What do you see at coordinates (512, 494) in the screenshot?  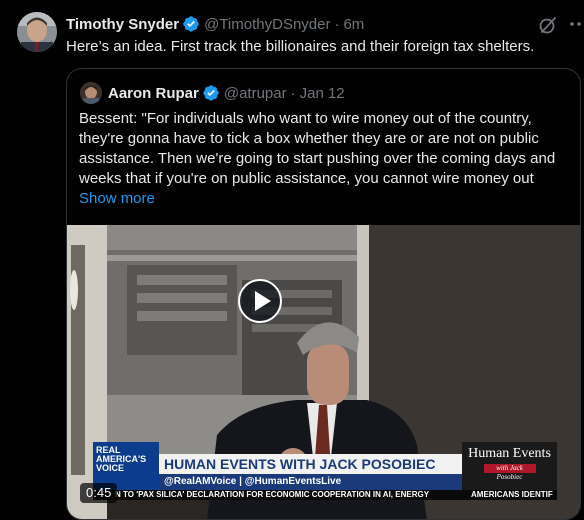 I see `ticker-right-text: AMERICANS IDENTIF` at bounding box center [512, 494].